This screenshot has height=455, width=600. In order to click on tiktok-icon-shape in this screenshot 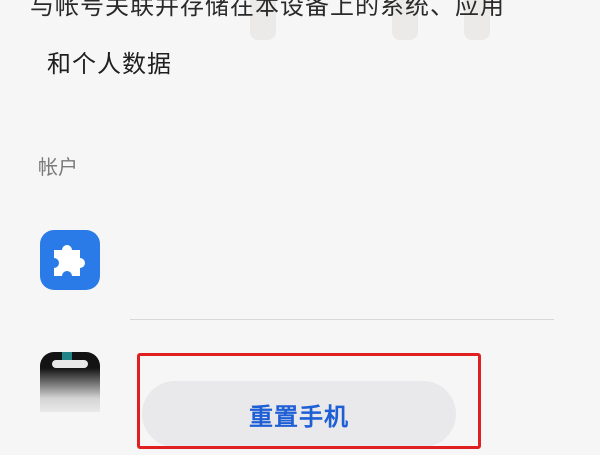, I will do `click(70, 364)`.